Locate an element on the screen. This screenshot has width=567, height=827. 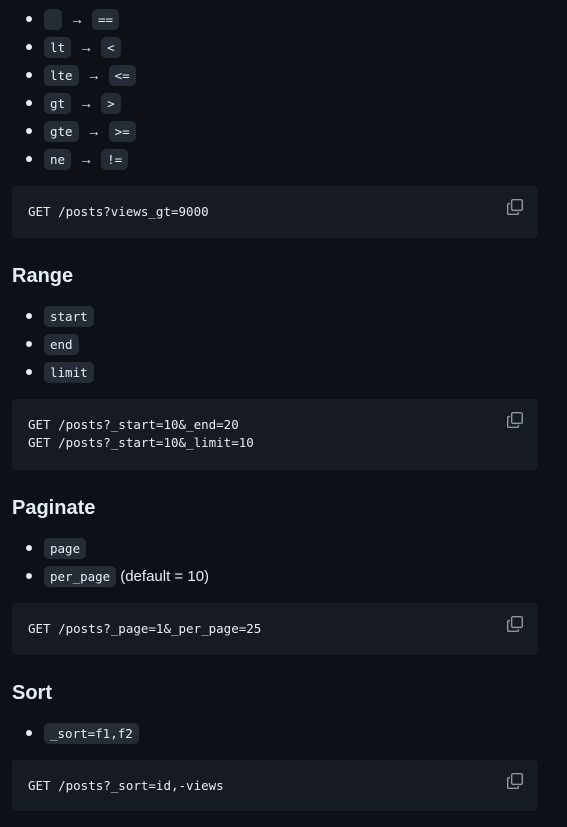
code-block-sort: GET /posts?_sort=id,-views is located at coordinates (275, 785).